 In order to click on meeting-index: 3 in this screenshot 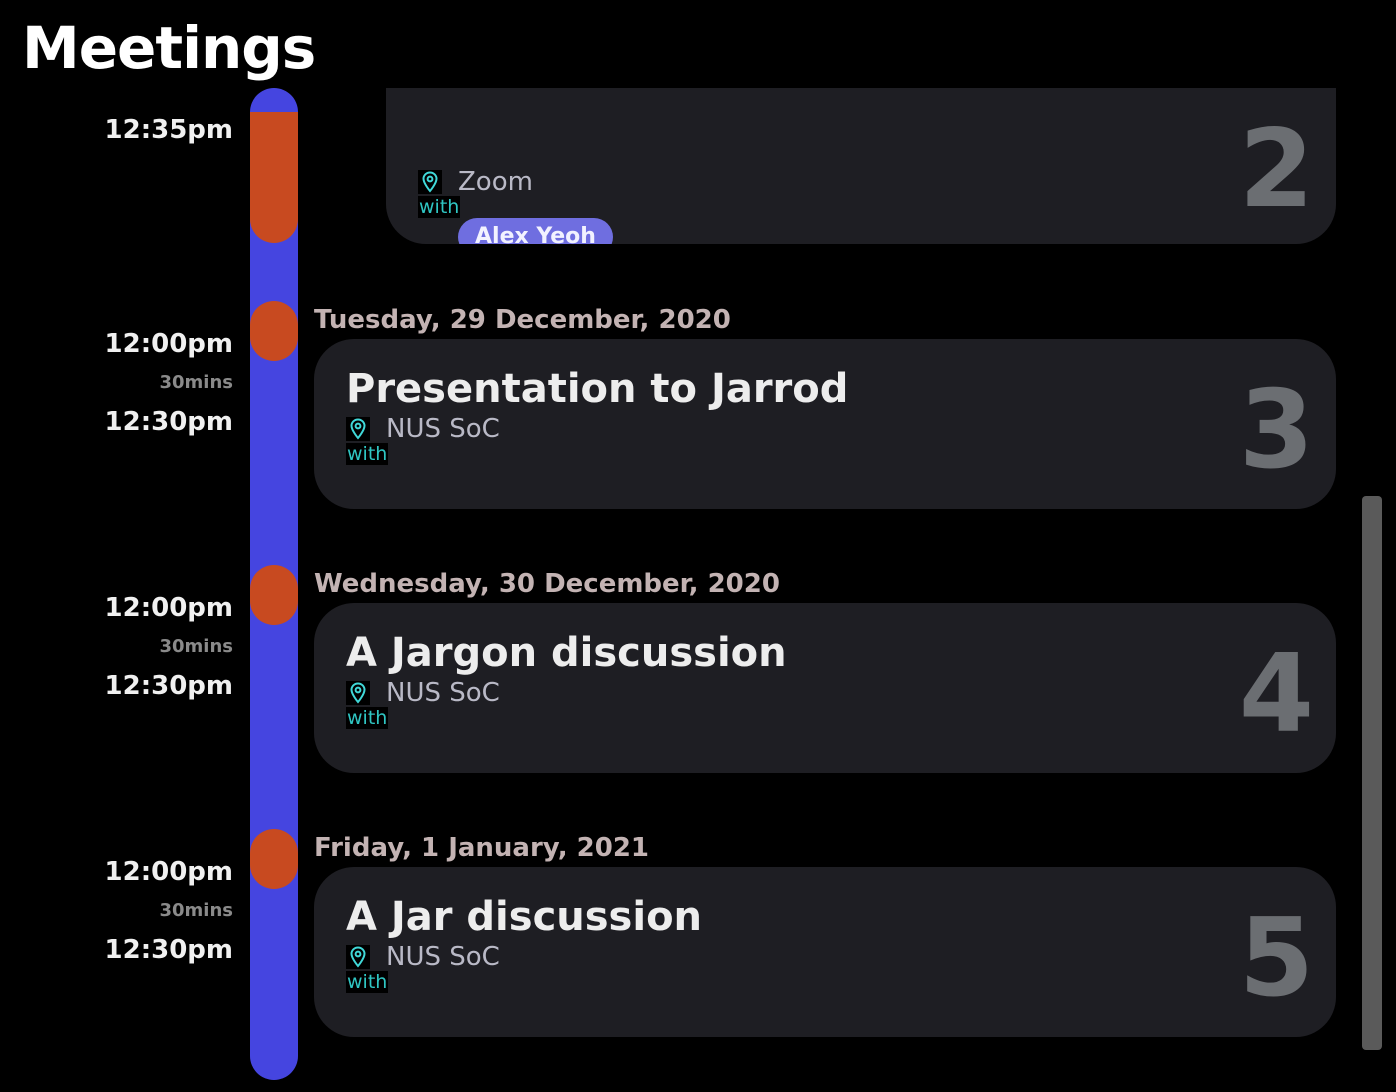, I will do `click(1276, 430)`.